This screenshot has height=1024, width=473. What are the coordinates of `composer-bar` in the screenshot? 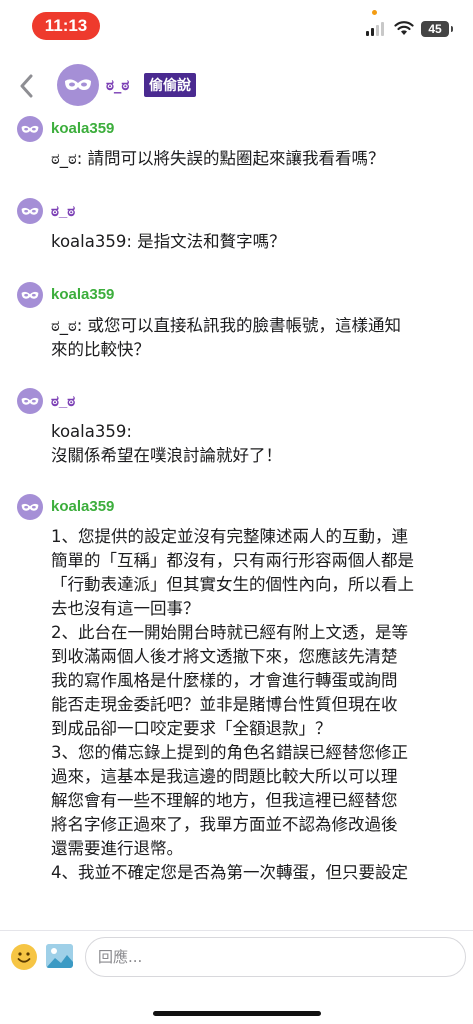 It's located at (236, 977).